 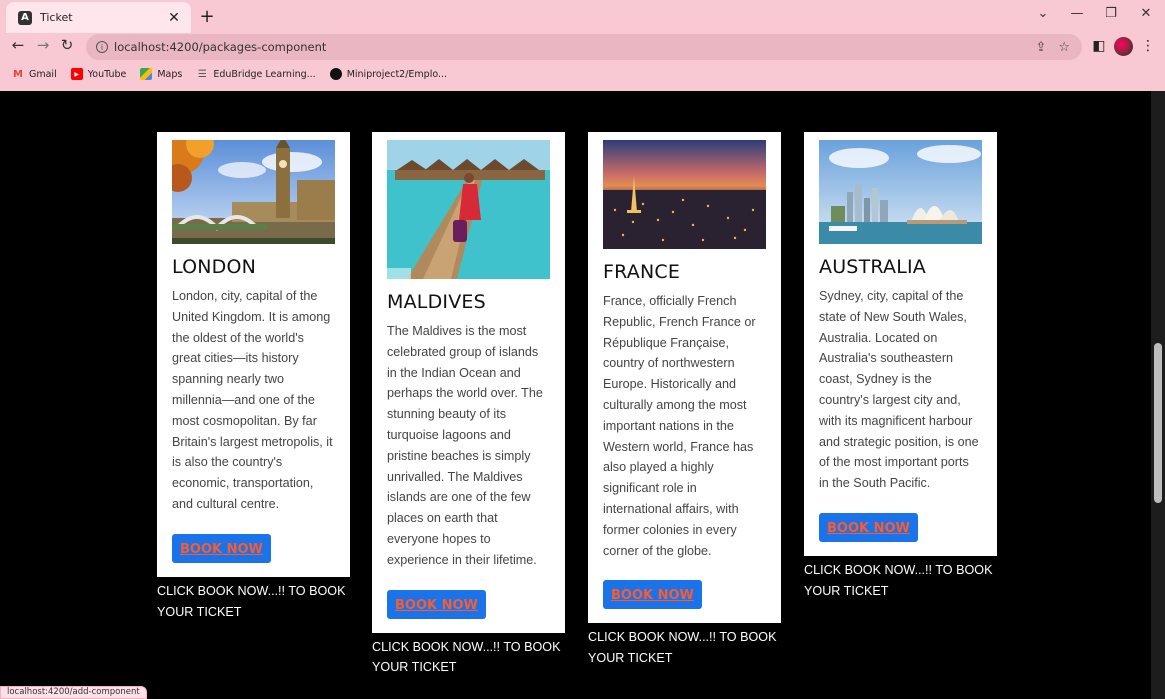 What do you see at coordinates (900, 192) in the screenshot?
I see `australia-image` at bounding box center [900, 192].